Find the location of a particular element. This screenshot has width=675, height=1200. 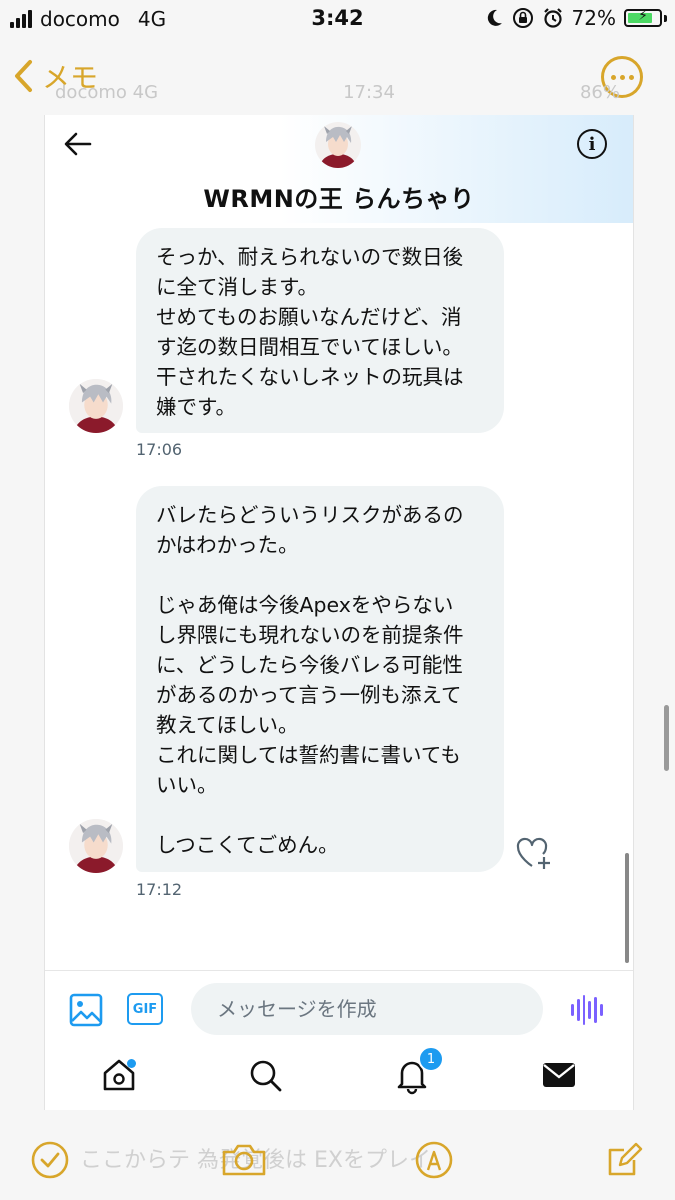

info-icon: i is located at coordinates (592, 144).